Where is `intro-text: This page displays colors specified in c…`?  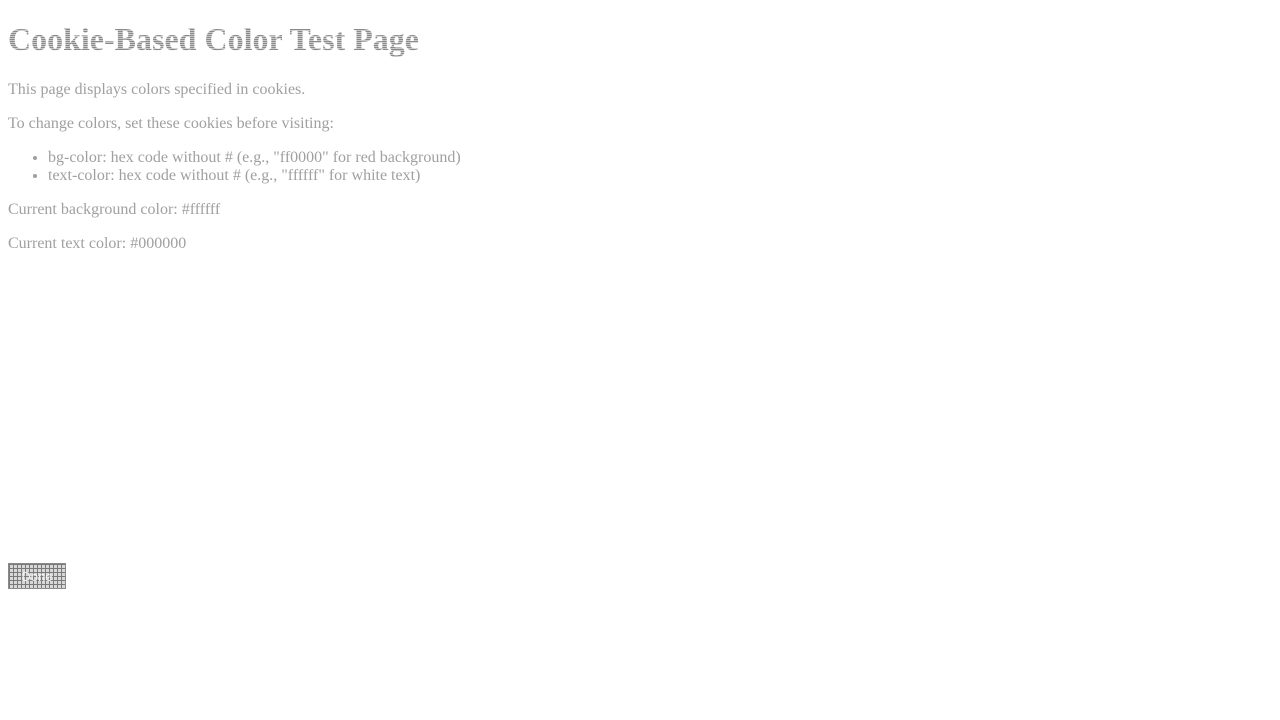
intro-text: This page displays colors specified in c… is located at coordinates (157, 89).